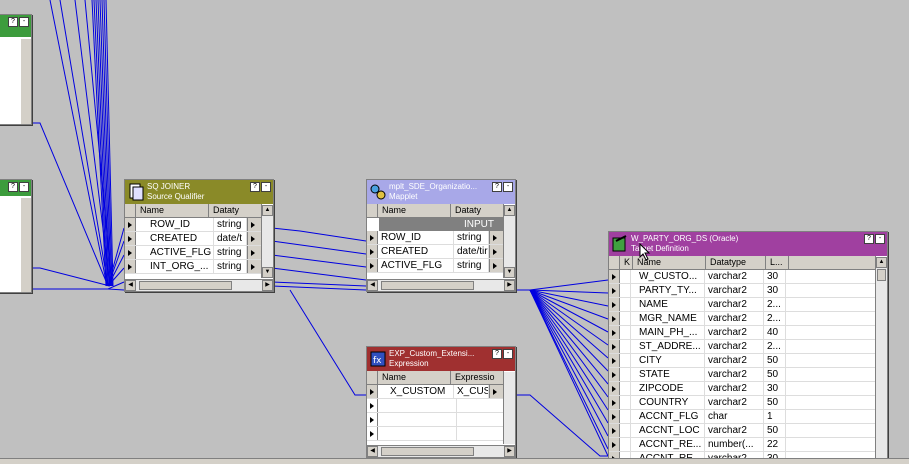  Describe the element at coordinates (742, 375) in the screenshot. I see `port-row: STATE varchar2 50` at that location.